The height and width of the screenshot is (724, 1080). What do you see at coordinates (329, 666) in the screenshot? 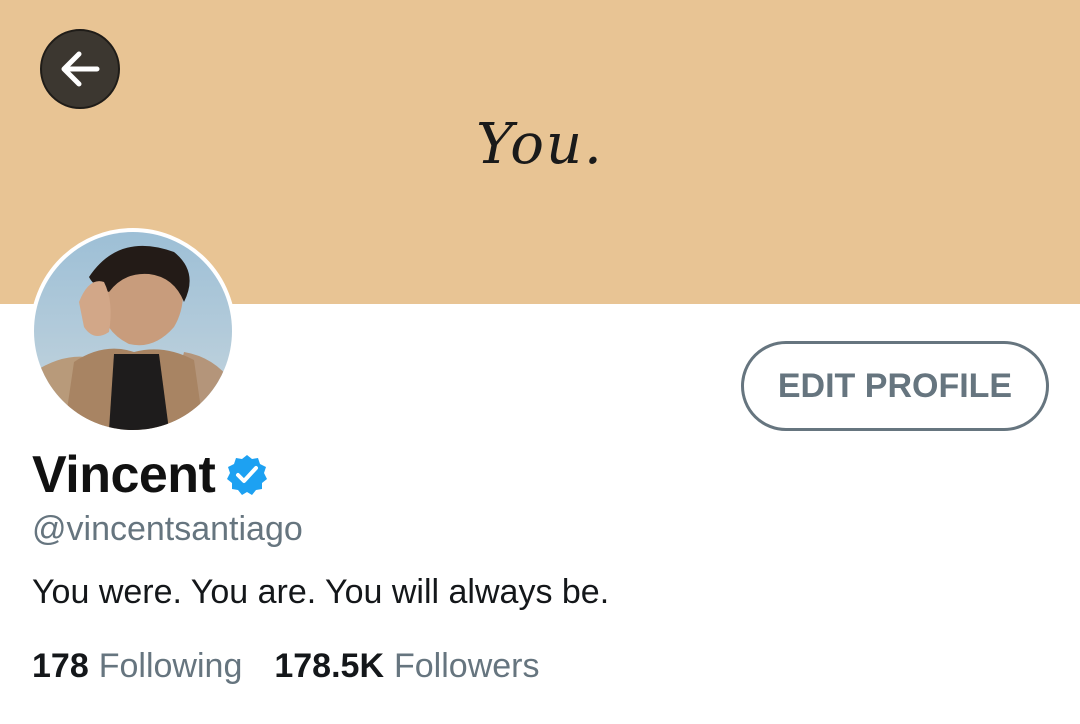
I see `followers-count: 178.5K` at bounding box center [329, 666].